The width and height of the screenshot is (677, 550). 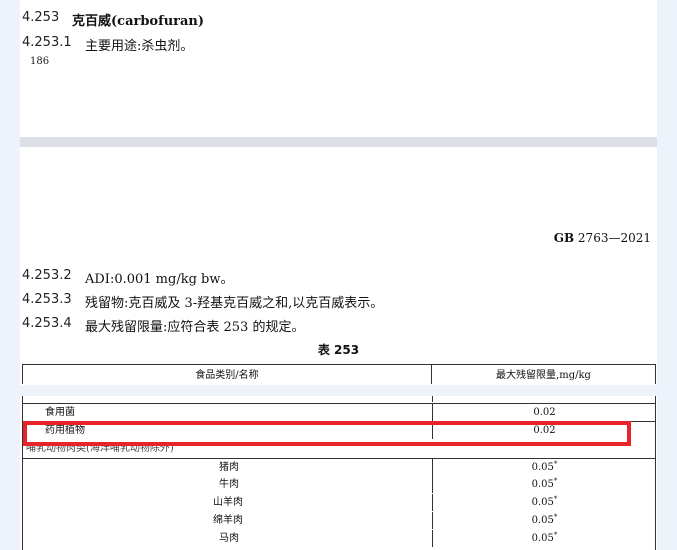 I want to click on column-header-mrl: 最大残留限量,mg/kg, so click(x=543, y=375).